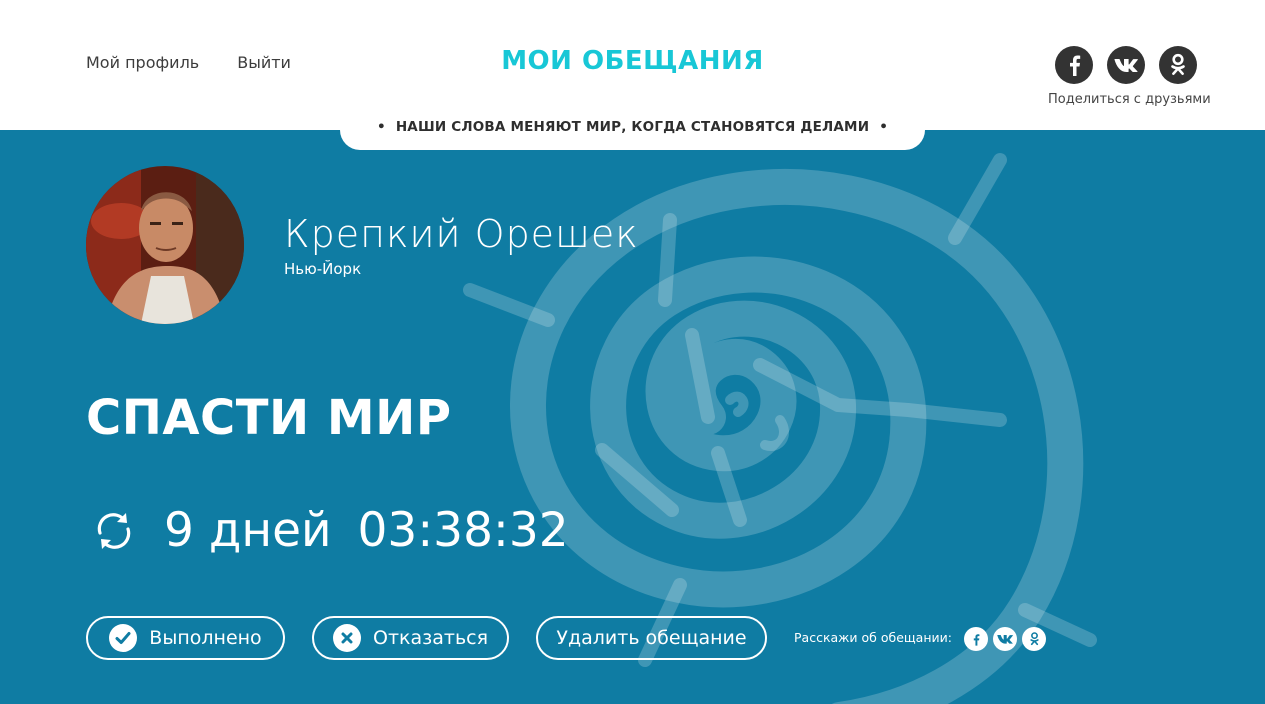 The height and width of the screenshot is (704, 1265). What do you see at coordinates (269, 418) in the screenshot?
I see `promise-title: СПАСТИ МИР` at bounding box center [269, 418].